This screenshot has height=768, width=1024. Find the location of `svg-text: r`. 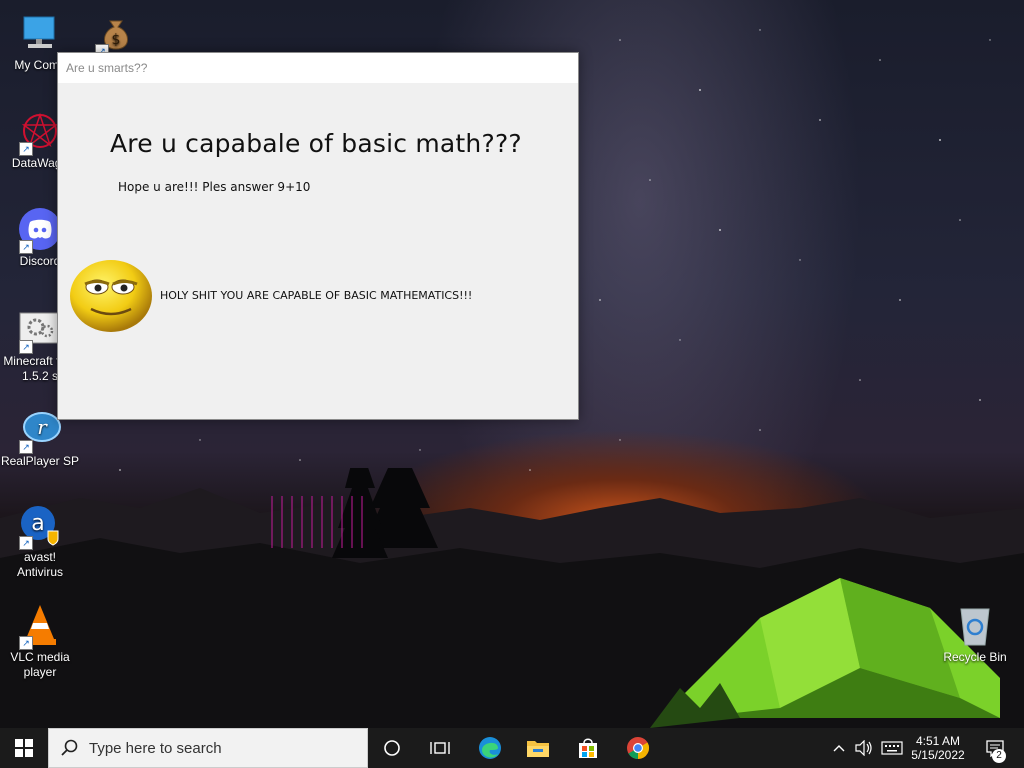

svg-text: r is located at coordinates (42, 427).